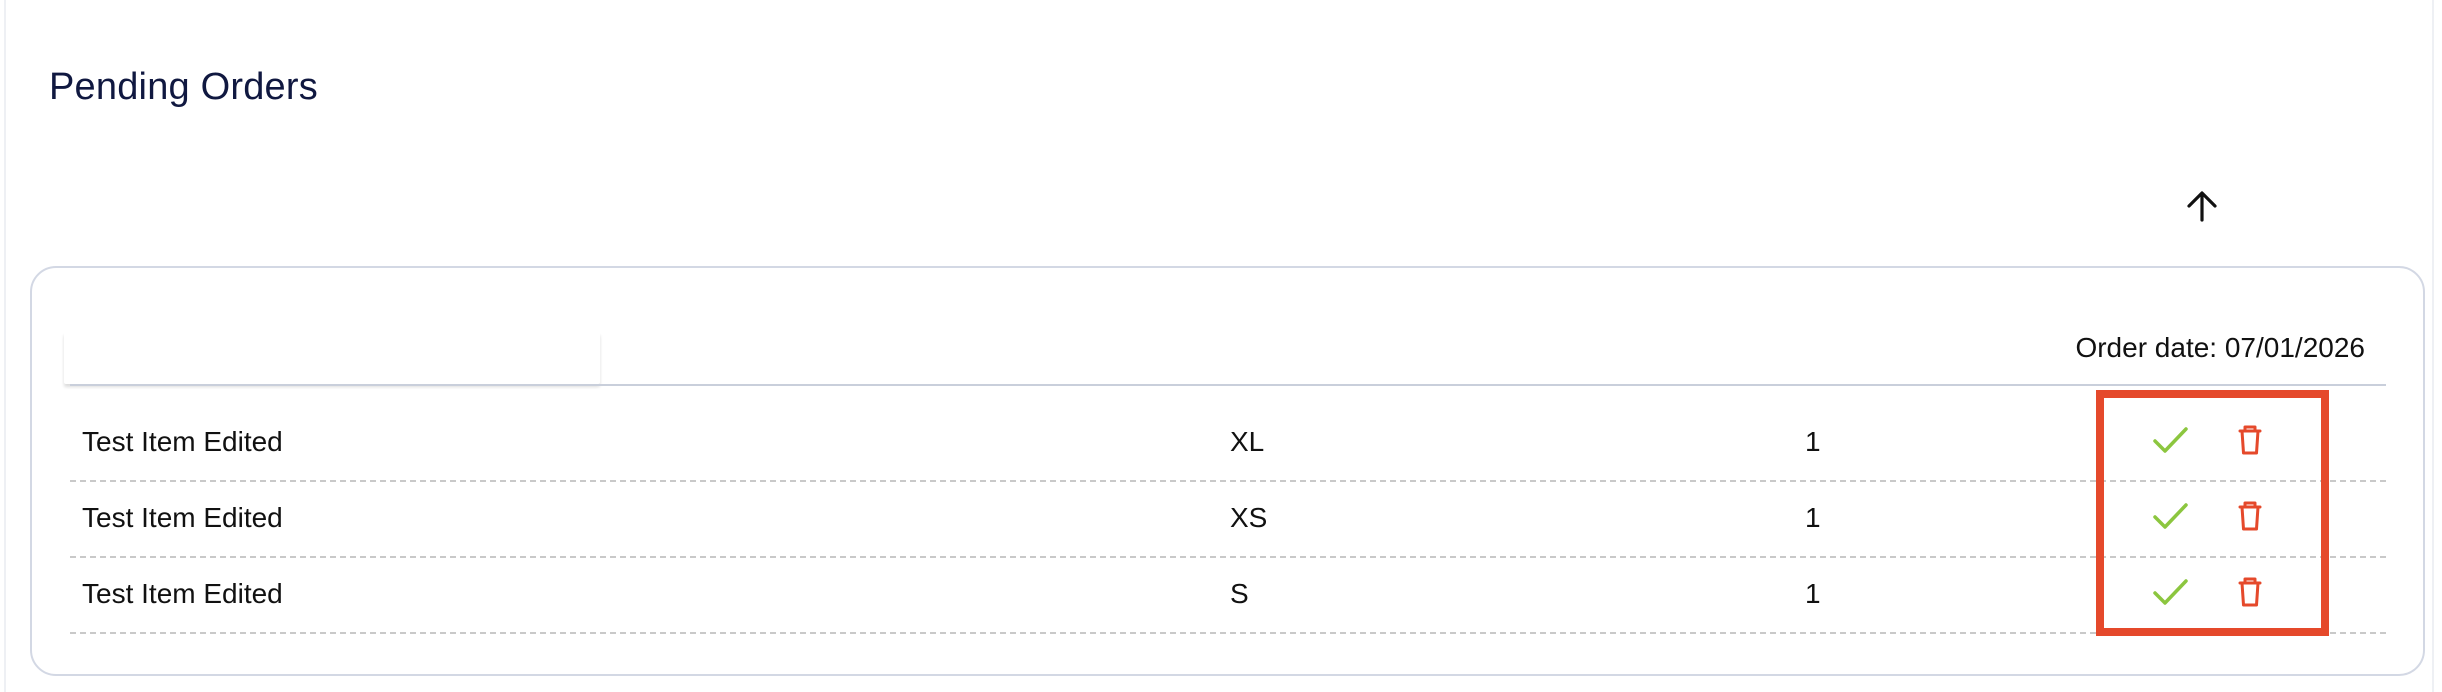  I want to click on sort-button, so click(2202, 206).